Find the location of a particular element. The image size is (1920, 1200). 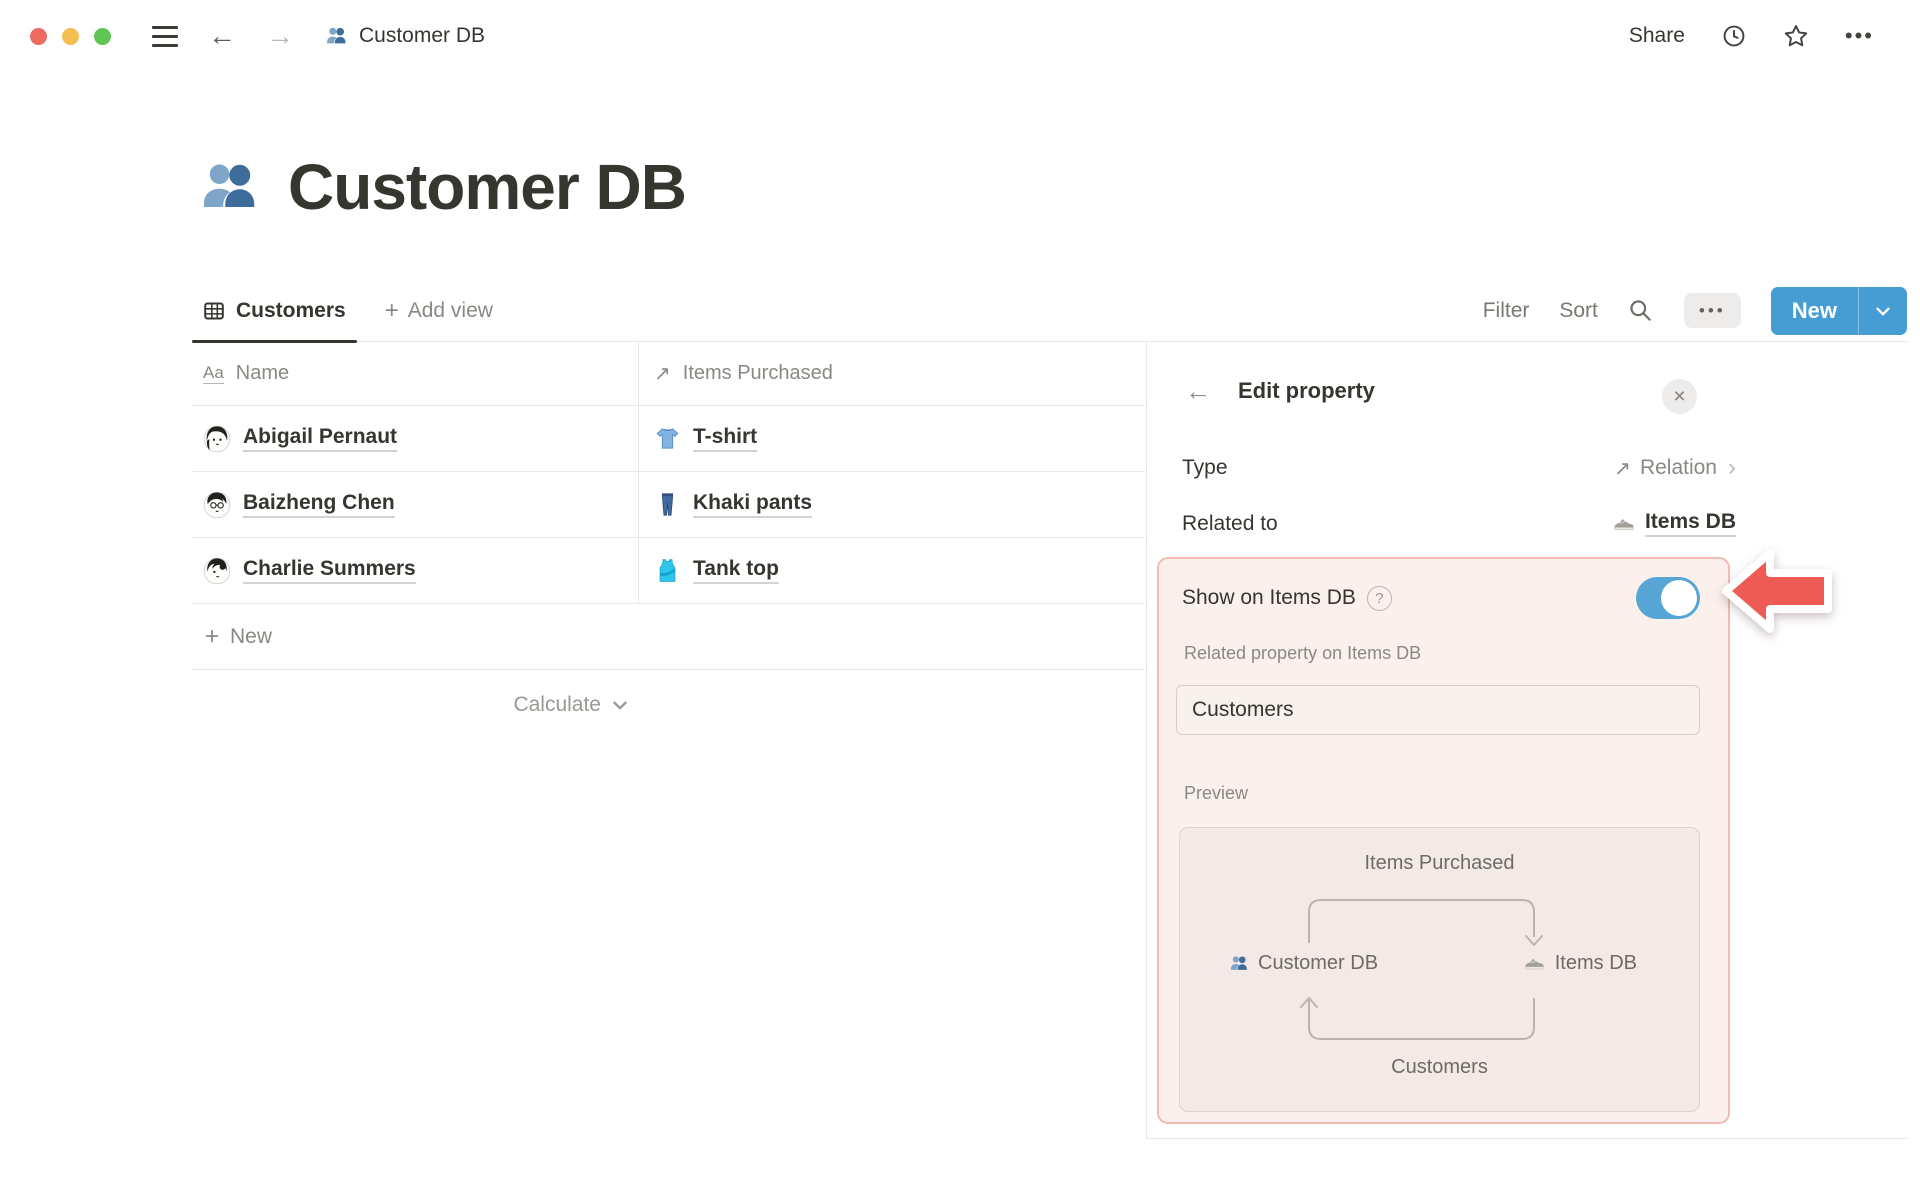

forward-icon: → is located at coordinates (280, 36).